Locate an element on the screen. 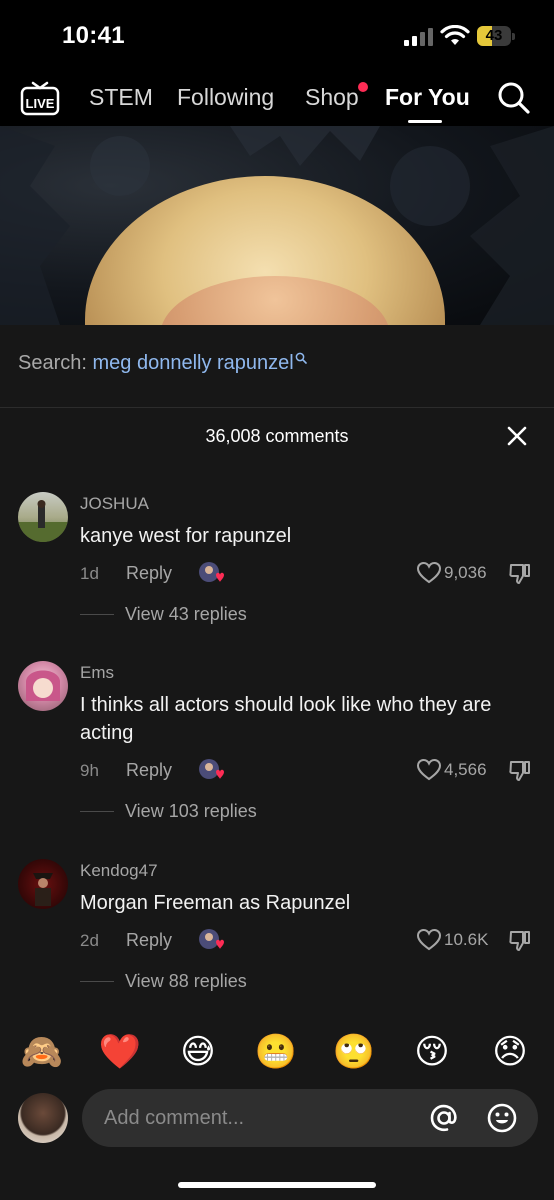 The image size is (554, 1200). wifi-icon is located at coordinates (455, 35).